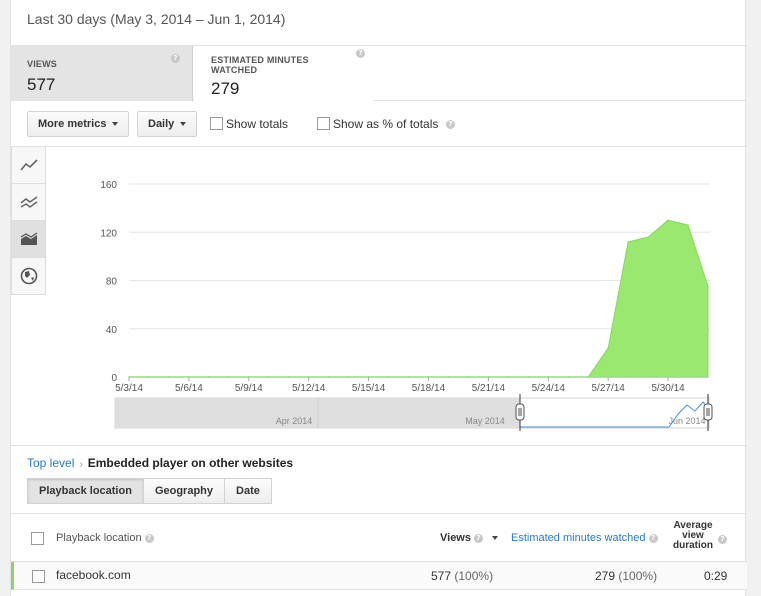 The width and height of the screenshot is (761, 596). What do you see at coordinates (161, 124) in the screenshot?
I see `interval-label: Daily` at bounding box center [161, 124].